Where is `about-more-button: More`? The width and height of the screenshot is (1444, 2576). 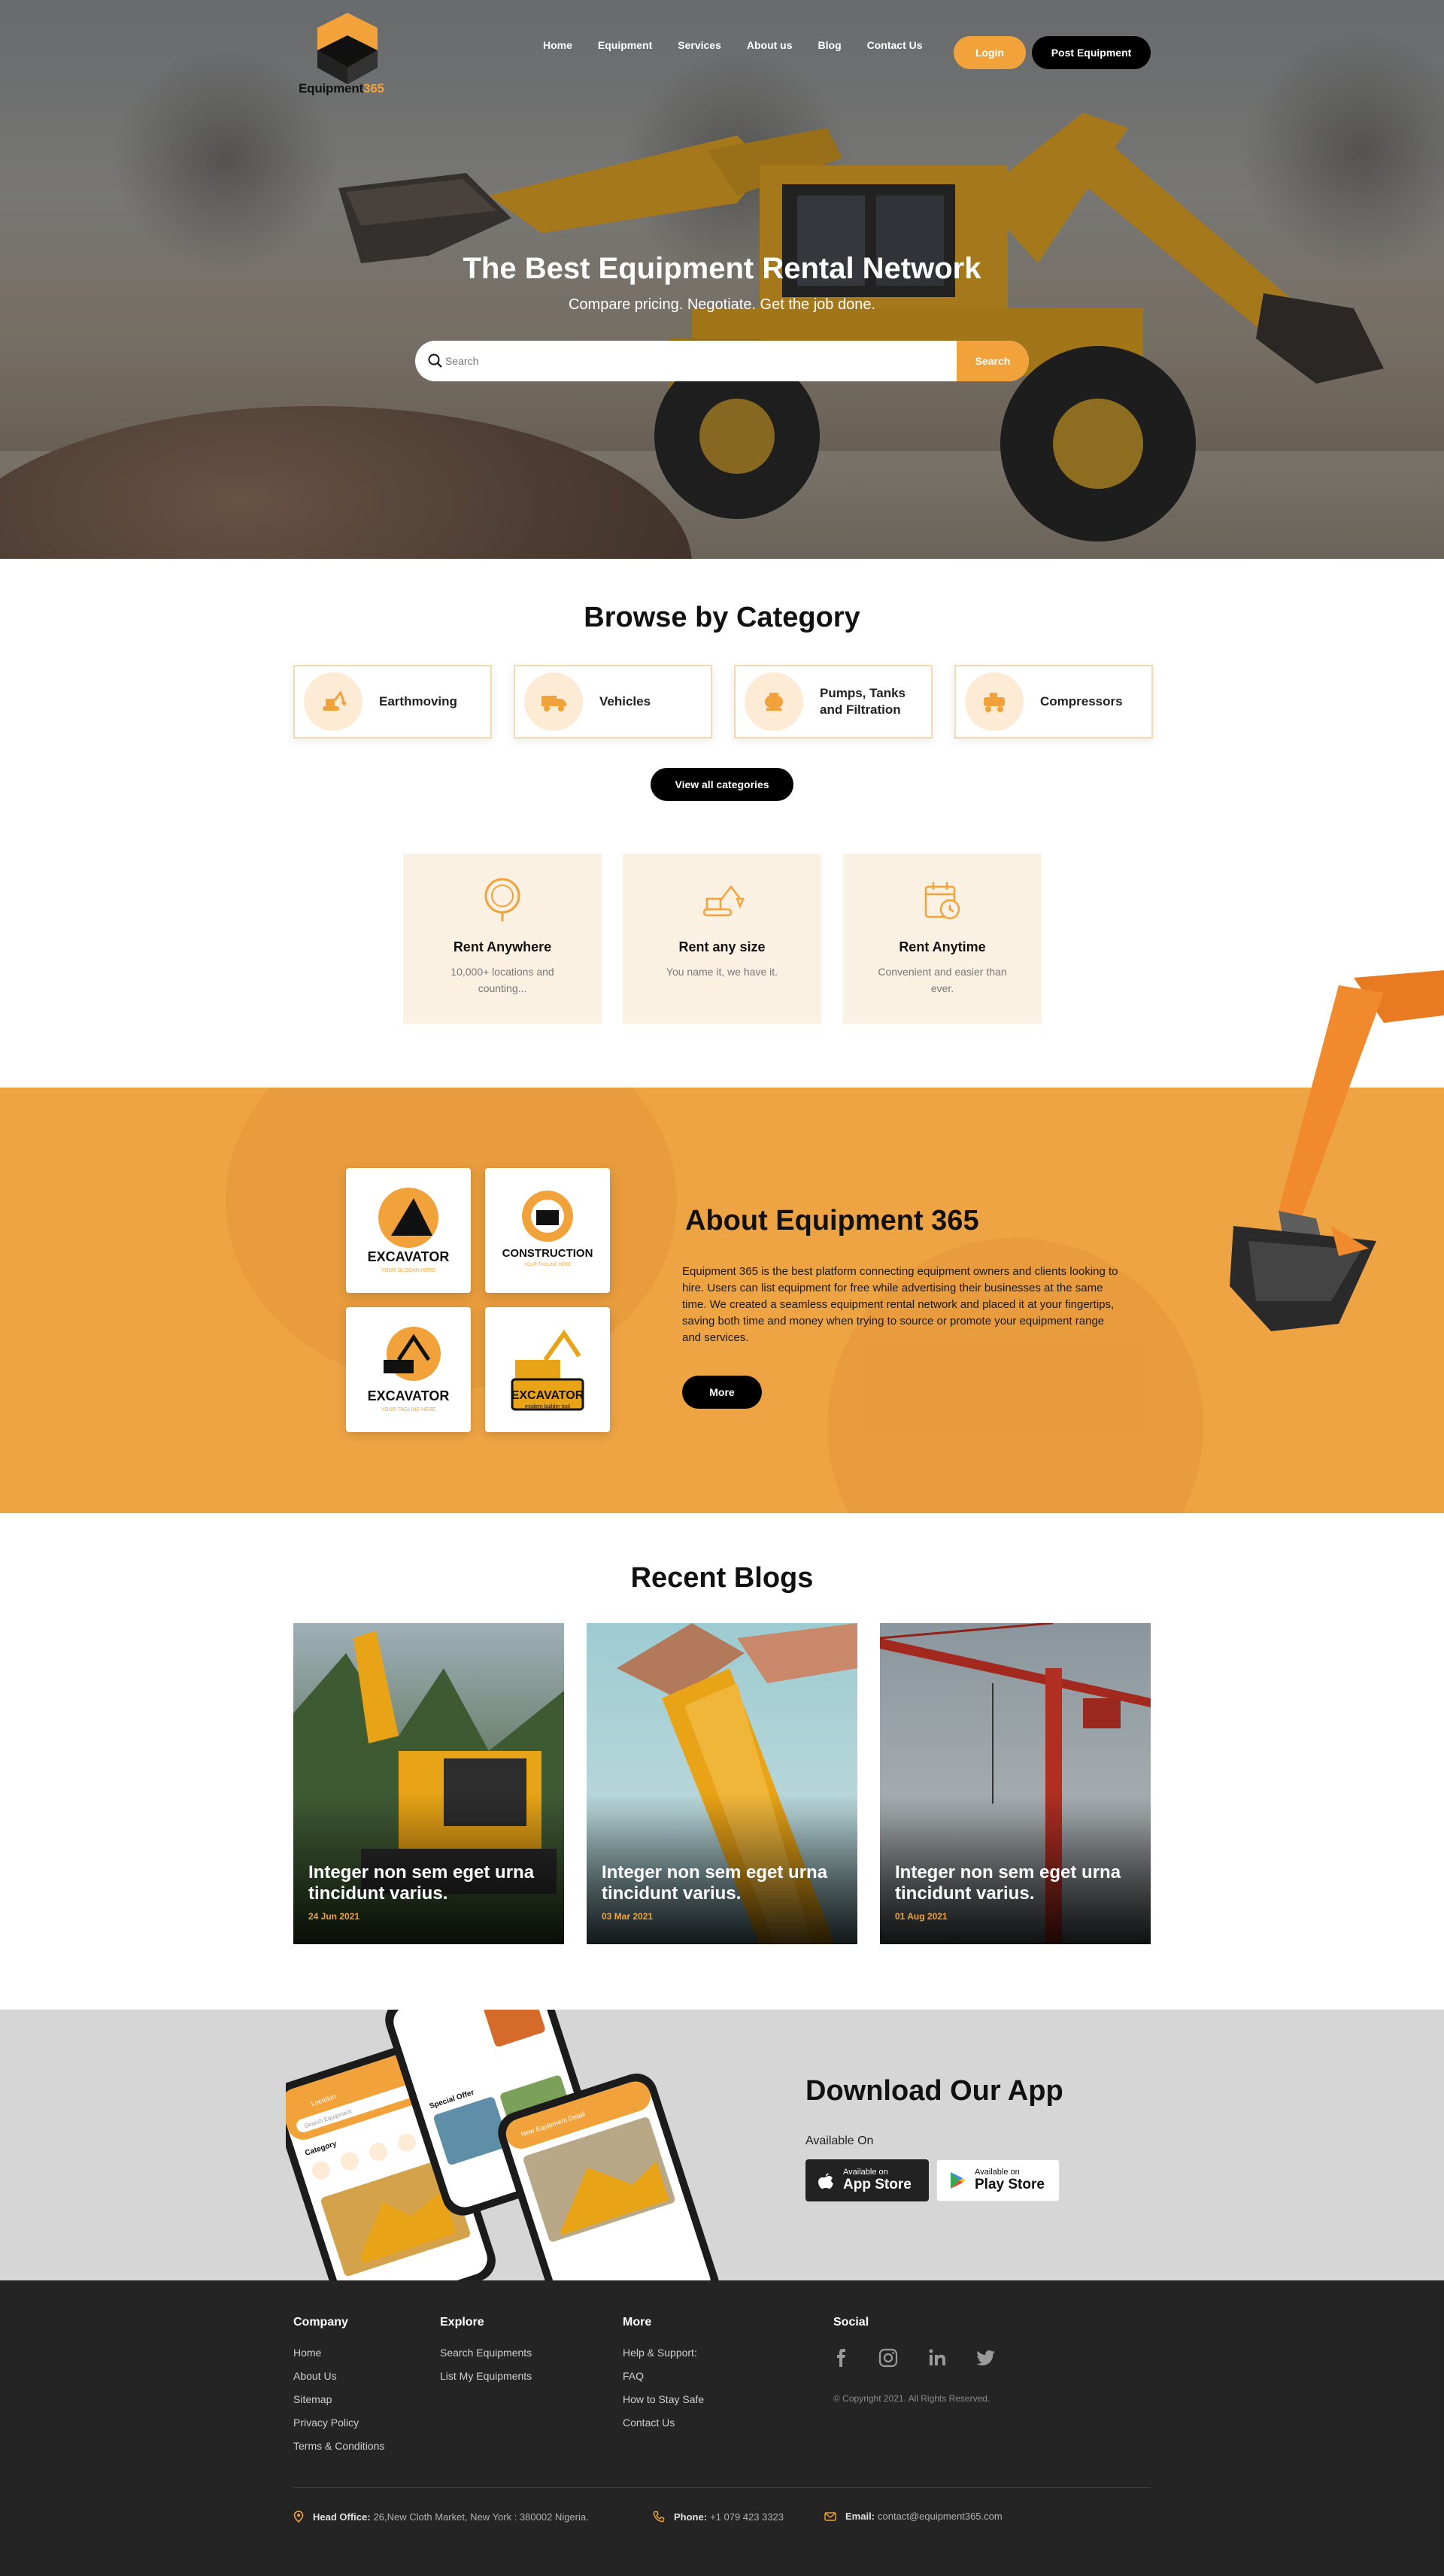
about-more-button: More is located at coordinates (722, 1392).